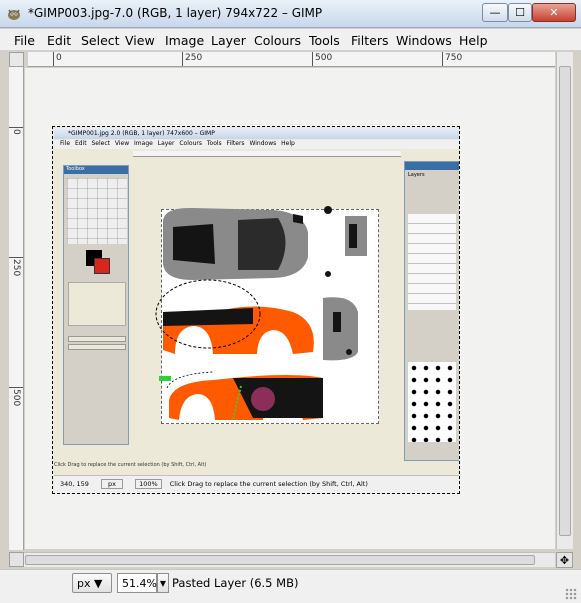  I want to click on bg-color-swatch, so click(102, 266).